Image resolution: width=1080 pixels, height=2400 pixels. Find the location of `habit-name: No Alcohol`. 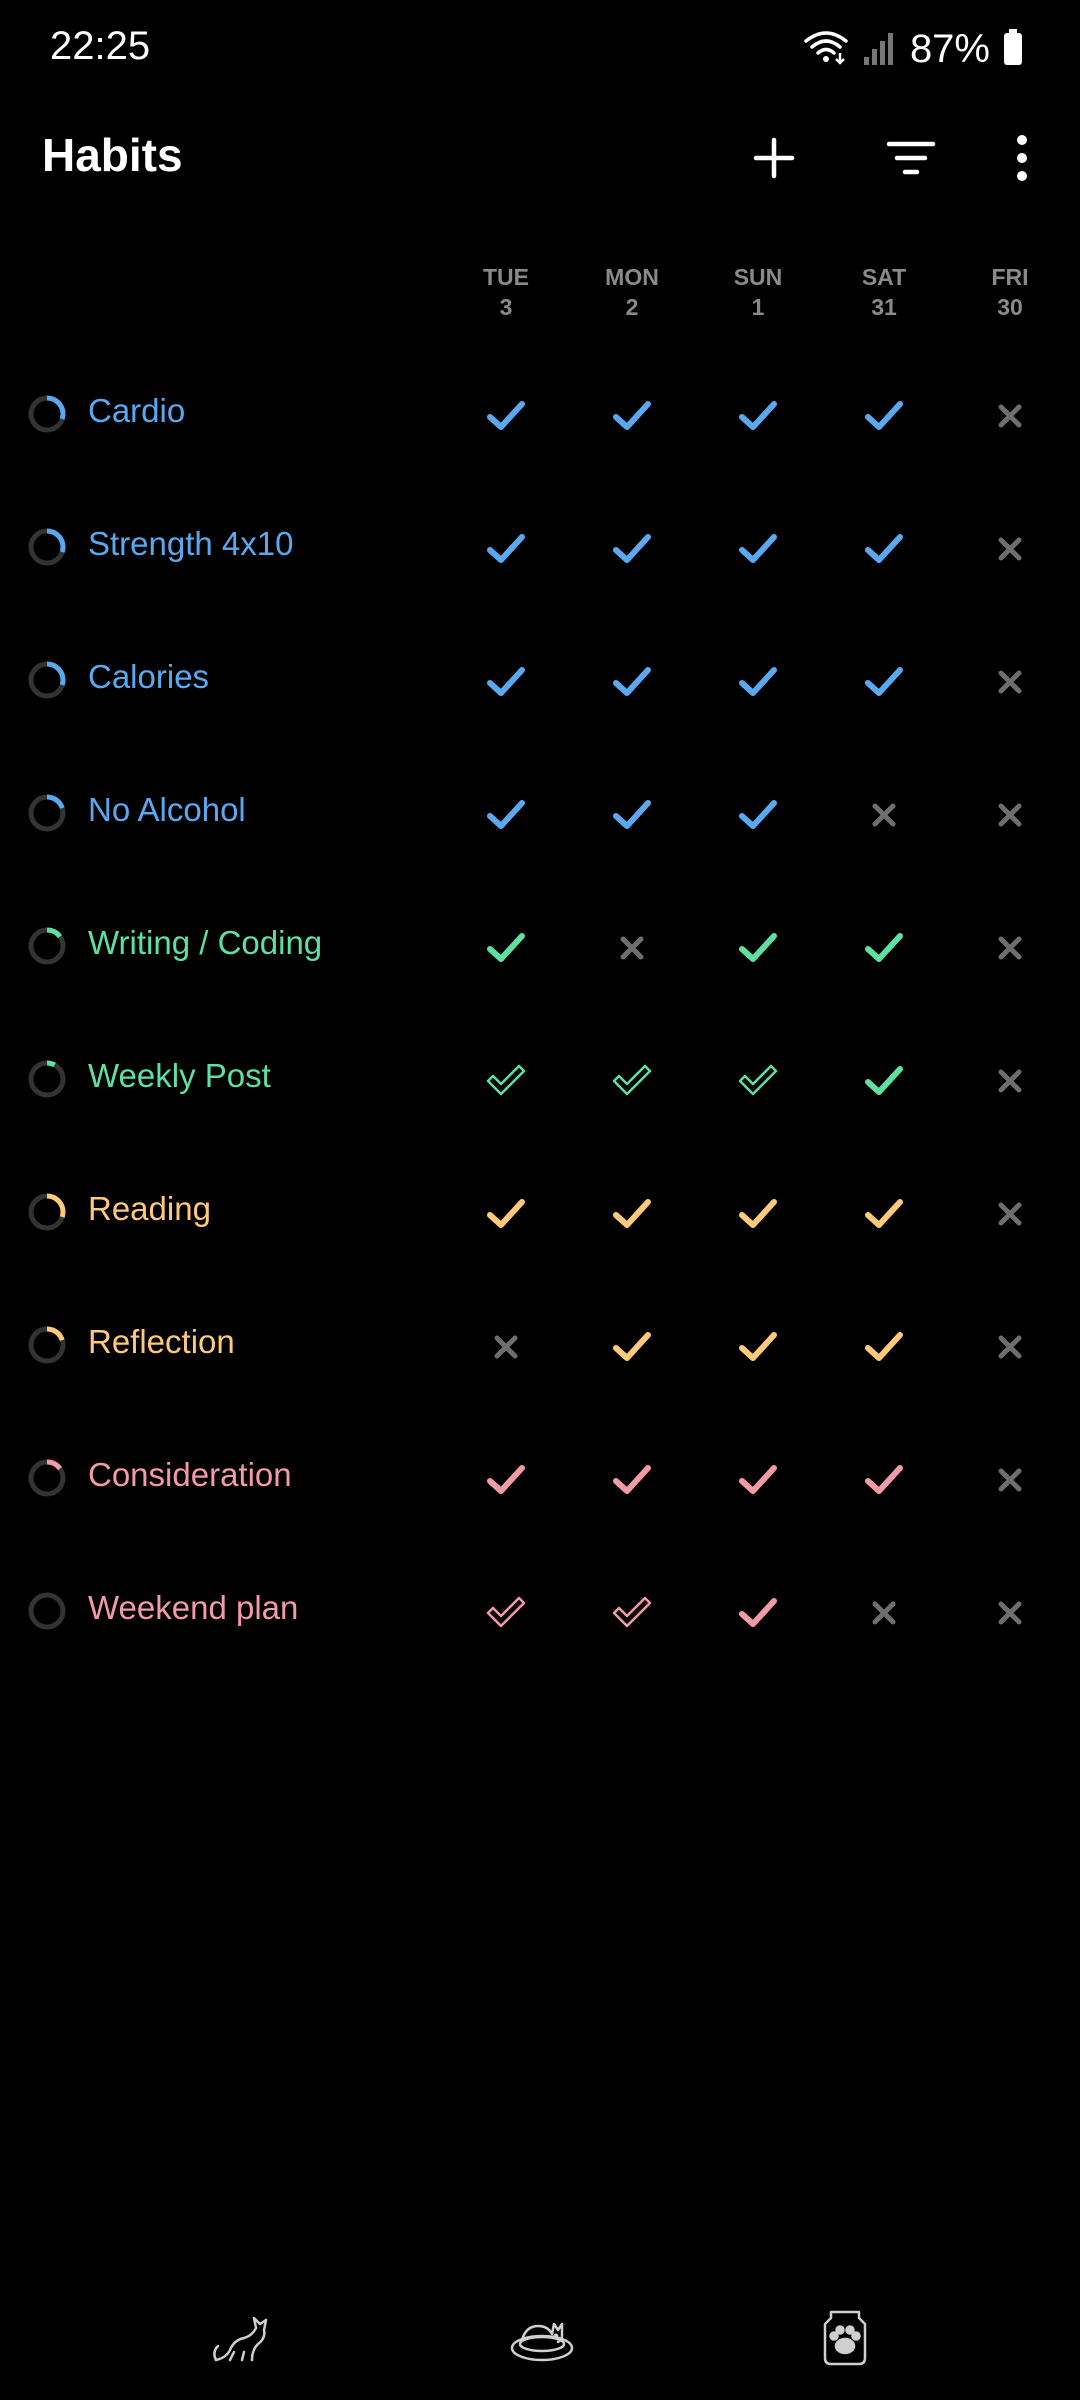

habit-name: No Alcohol is located at coordinates (167, 810).